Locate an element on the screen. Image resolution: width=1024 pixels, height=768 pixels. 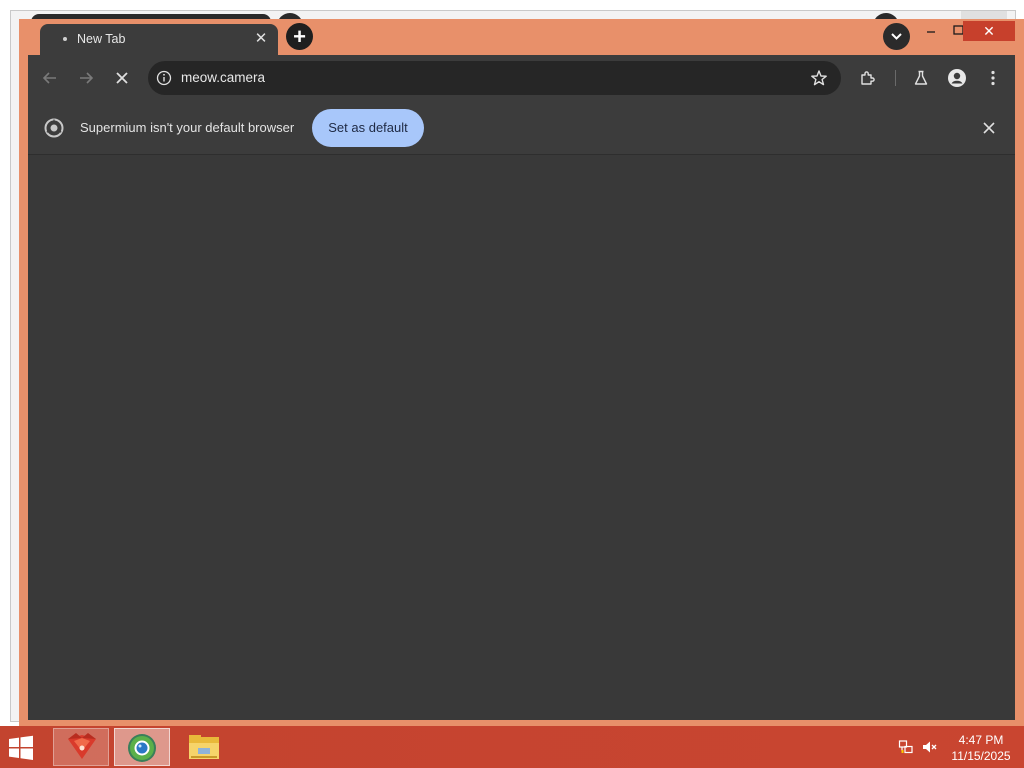
file-explorer-icon is located at coordinates (204, 747).